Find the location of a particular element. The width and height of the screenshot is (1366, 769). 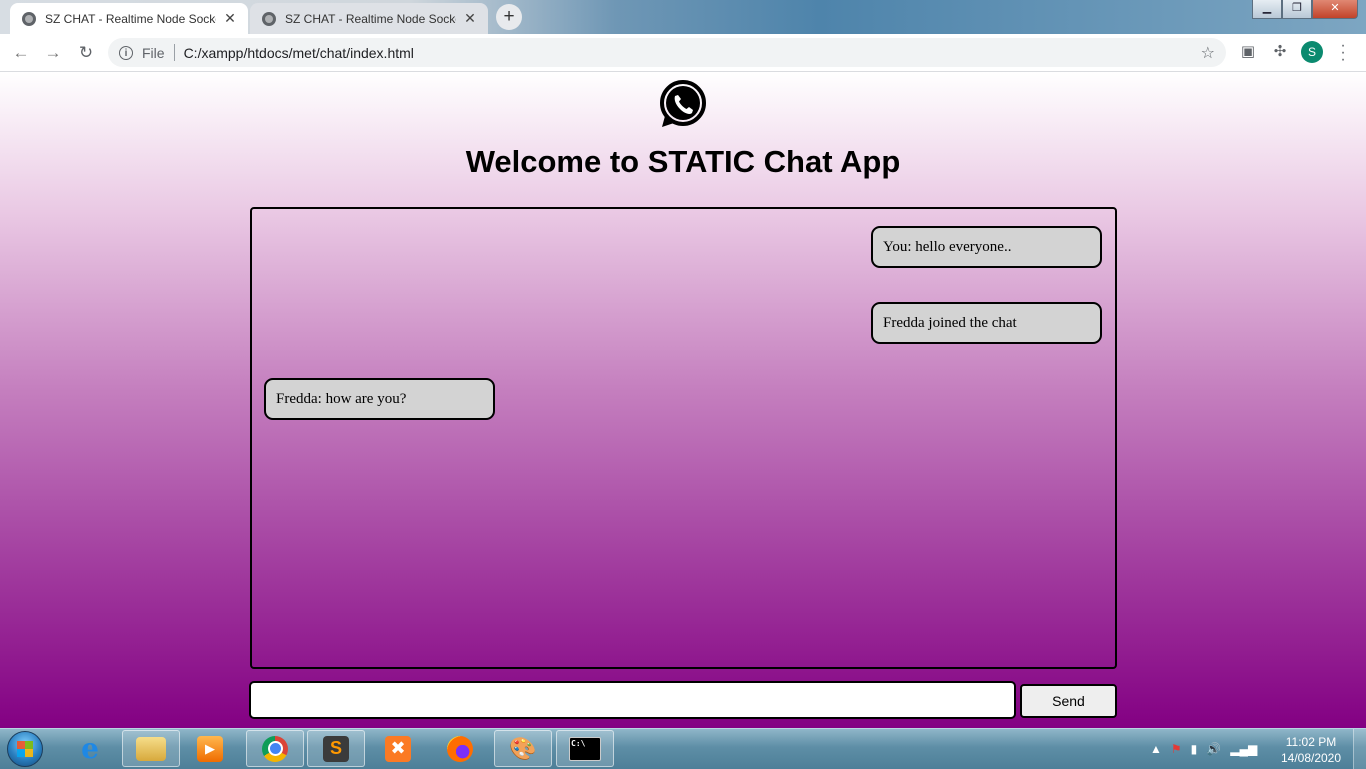

extensions-puzzle-icon: ✣ is located at coordinates (1280, 52).